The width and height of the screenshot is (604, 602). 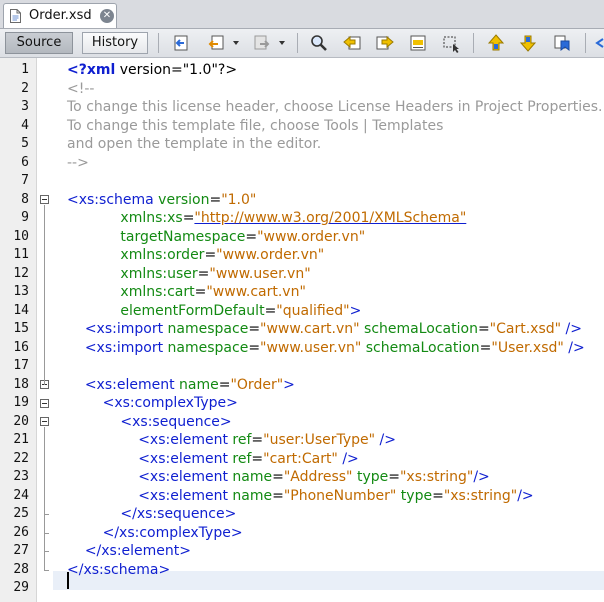 What do you see at coordinates (25, 180) in the screenshot?
I see `line-number: 7` at bounding box center [25, 180].